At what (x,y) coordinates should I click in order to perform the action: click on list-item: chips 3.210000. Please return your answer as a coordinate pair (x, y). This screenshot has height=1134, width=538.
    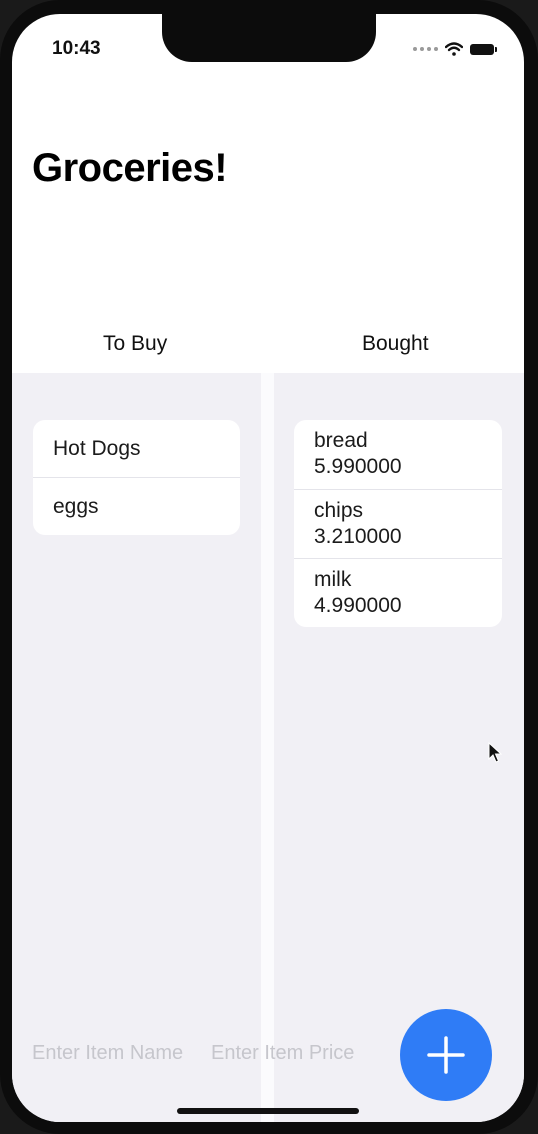
    Looking at the image, I should click on (398, 523).